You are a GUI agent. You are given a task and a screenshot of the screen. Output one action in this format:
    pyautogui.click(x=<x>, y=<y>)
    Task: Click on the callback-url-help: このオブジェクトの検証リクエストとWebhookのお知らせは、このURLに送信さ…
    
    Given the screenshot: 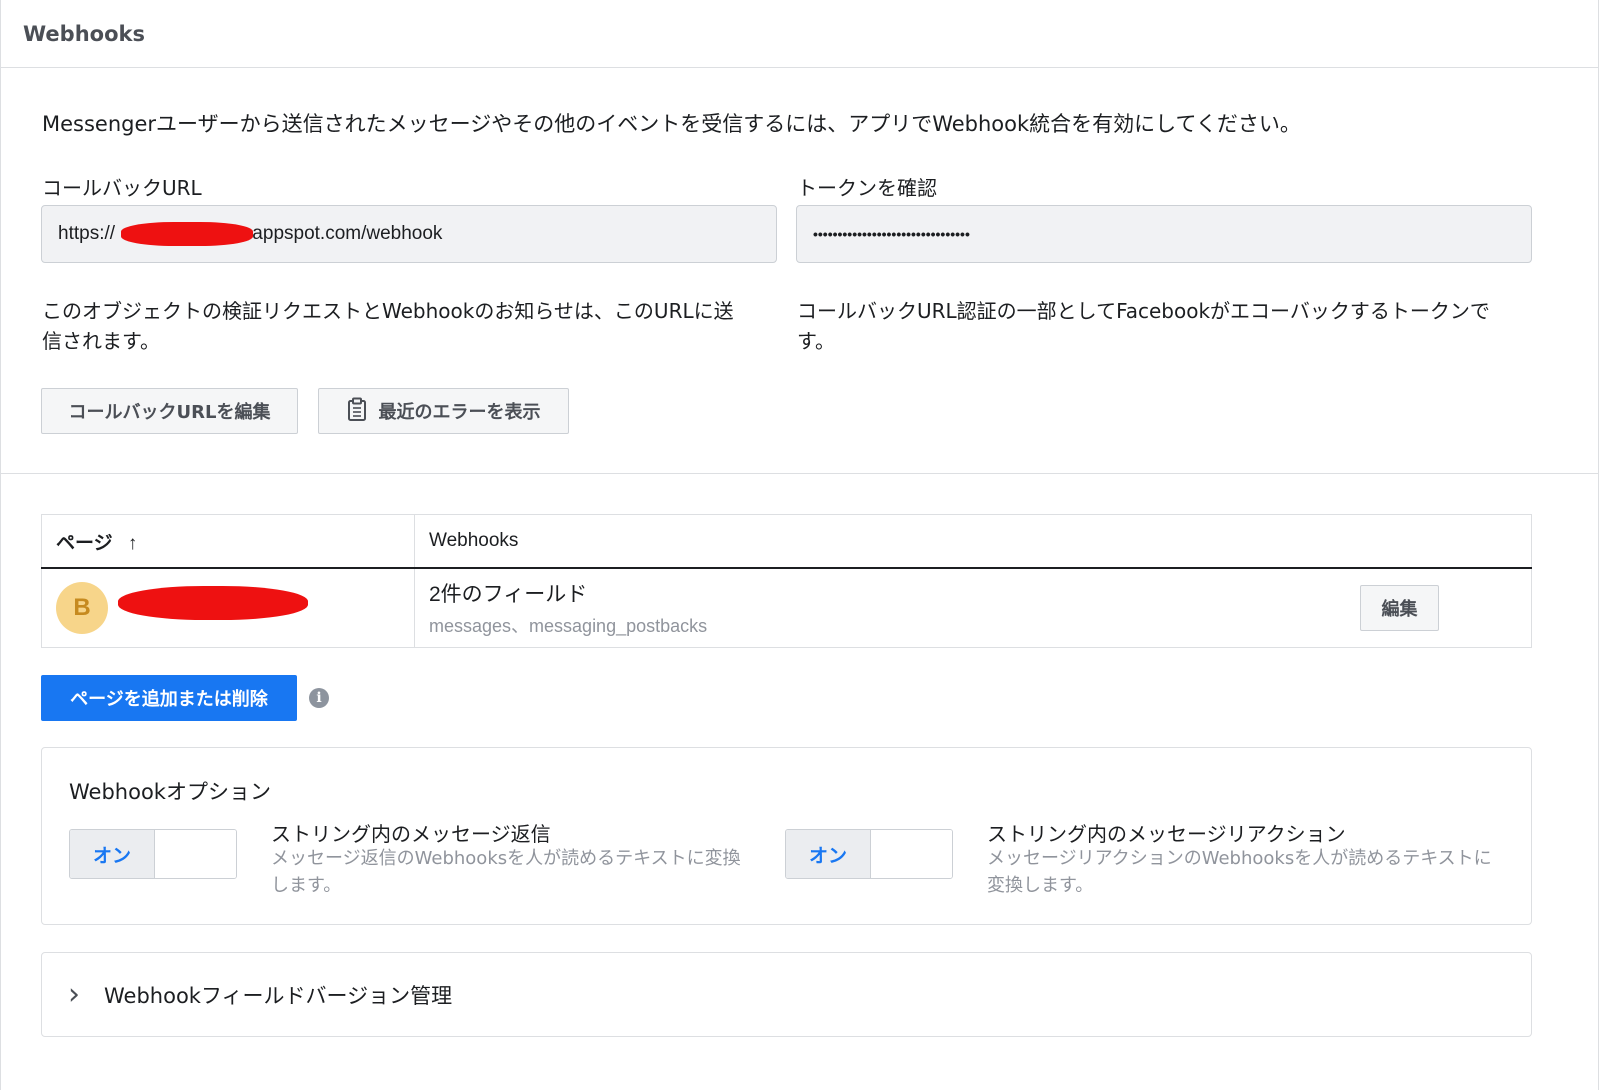 What is the action you would take?
    pyautogui.click(x=388, y=326)
    